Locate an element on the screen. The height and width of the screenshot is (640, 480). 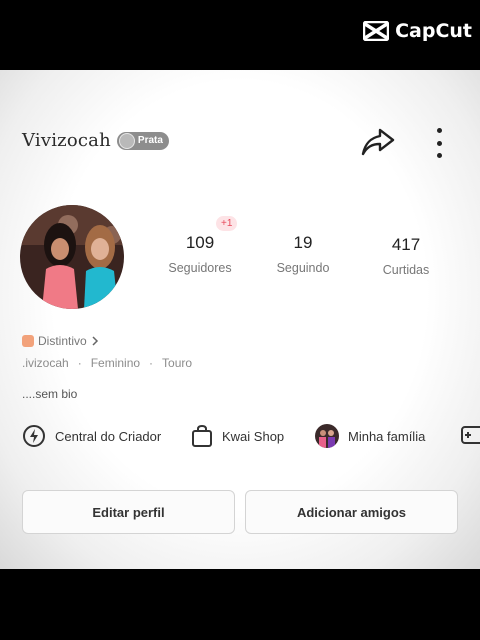
distintivo-label: Distintivo is located at coordinates (62, 341).